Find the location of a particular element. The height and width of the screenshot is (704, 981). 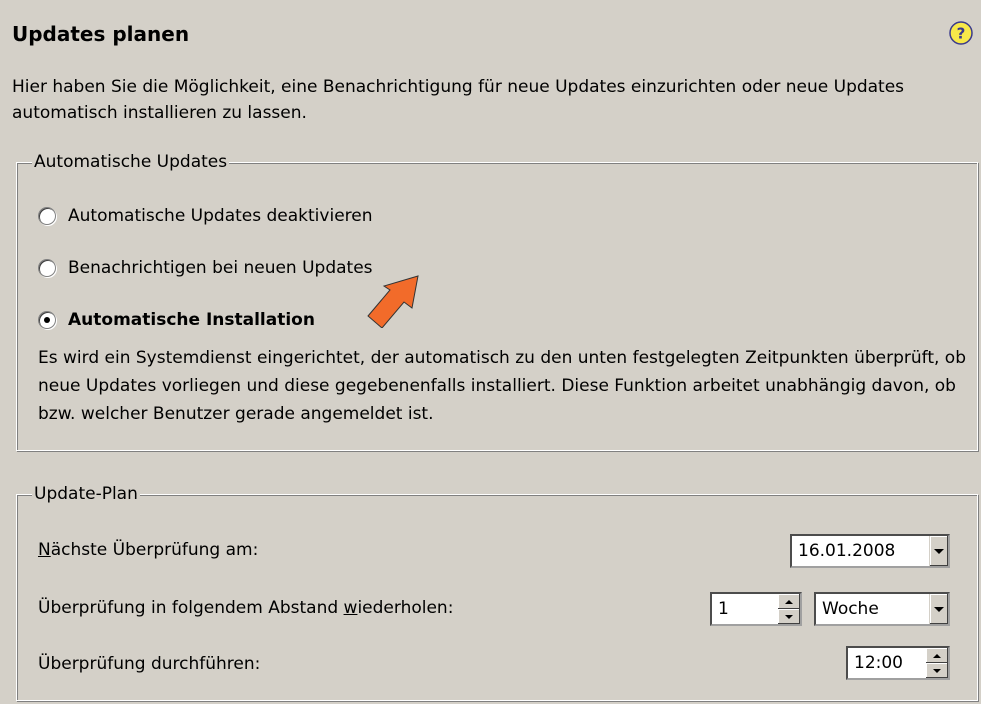

automatic-updates-legend: Automatische Updates is located at coordinates (131, 162).